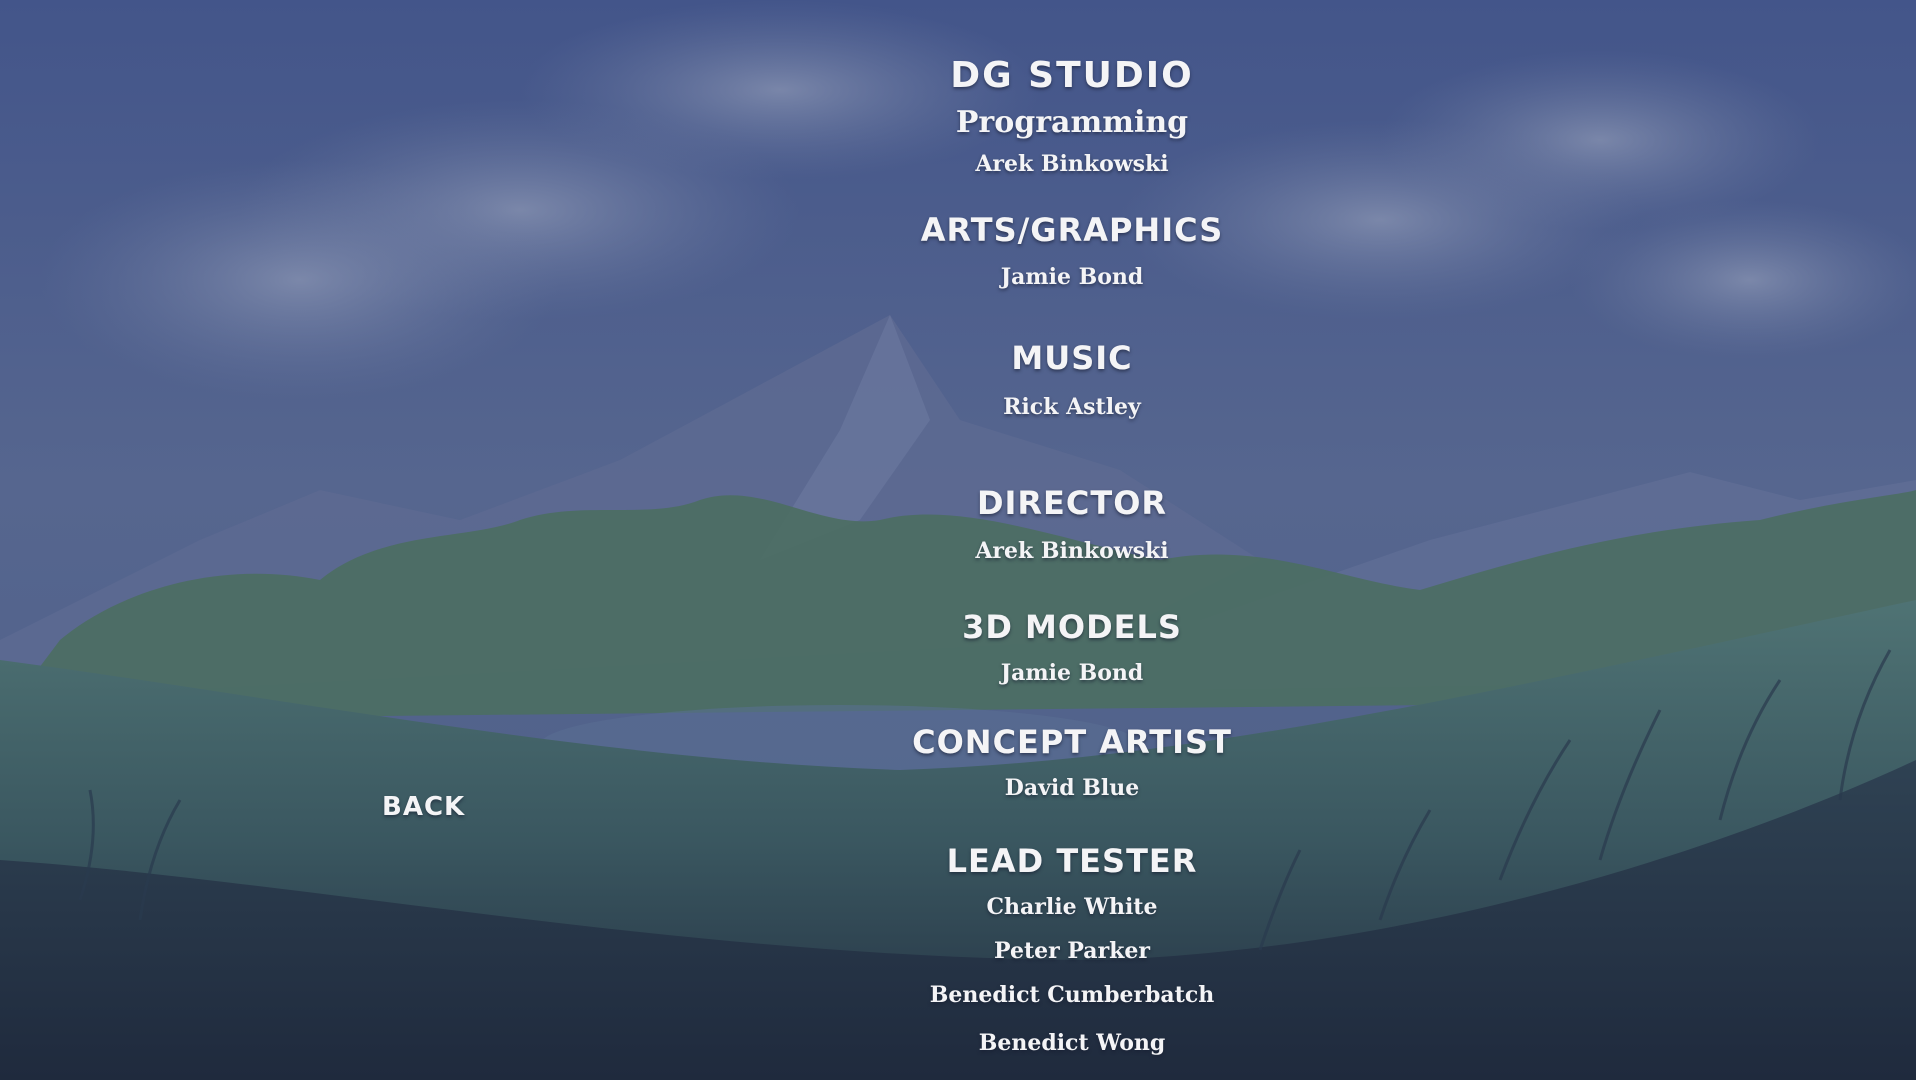 This screenshot has width=1916, height=1080. What do you see at coordinates (1072, 788) in the screenshot?
I see `credit-name: David Blue` at bounding box center [1072, 788].